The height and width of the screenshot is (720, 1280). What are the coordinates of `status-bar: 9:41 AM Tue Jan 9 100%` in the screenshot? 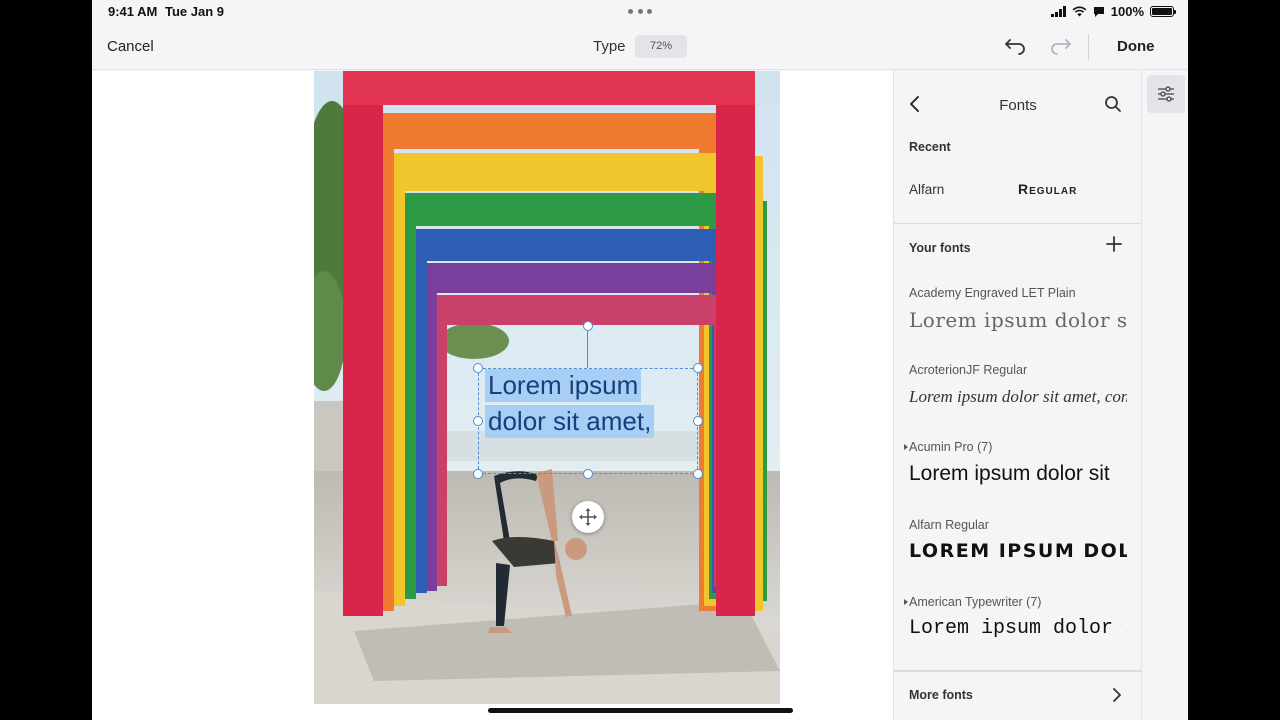 It's located at (640, 12).